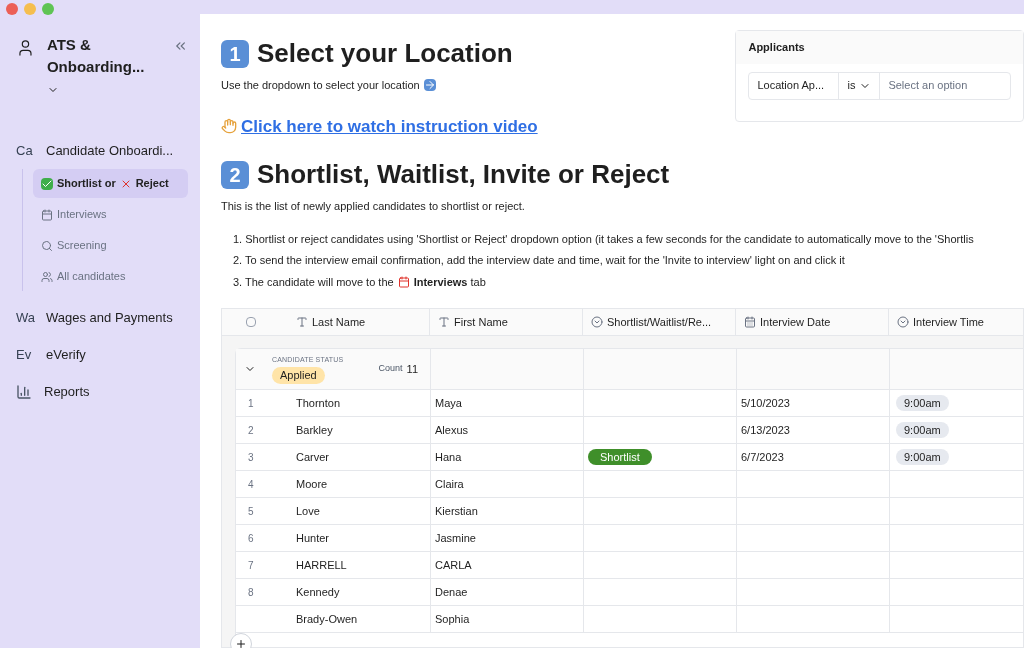 Image resolution: width=1024 pixels, height=648 pixels. What do you see at coordinates (412, 369) in the screenshot?
I see `count-value: 11` at bounding box center [412, 369].